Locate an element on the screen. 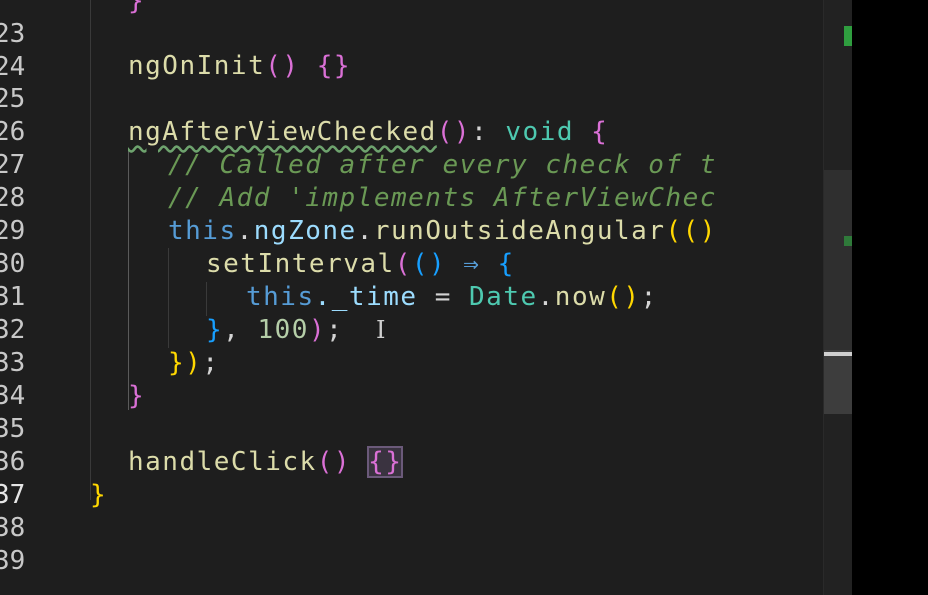  code-line: 31 setInterval(() ⇒ { is located at coordinates (415, 280).